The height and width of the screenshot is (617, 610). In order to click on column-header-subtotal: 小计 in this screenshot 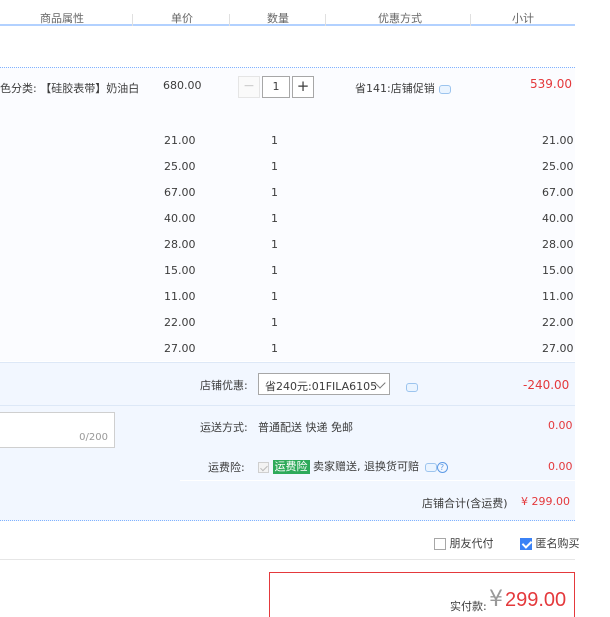, I will do `click(523, 18)`.